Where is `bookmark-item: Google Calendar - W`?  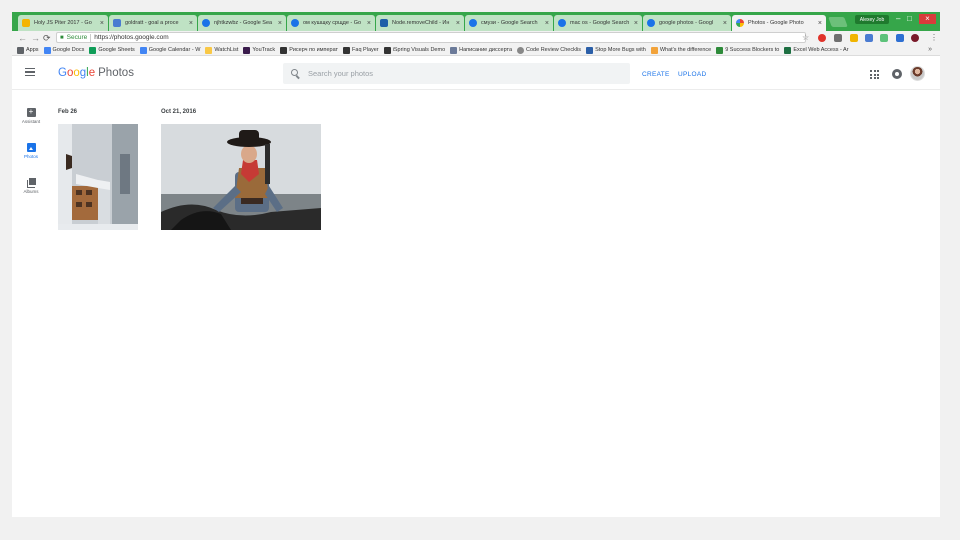 bookmark-item: Google Calendar - W is located at coordinates (169, 50).